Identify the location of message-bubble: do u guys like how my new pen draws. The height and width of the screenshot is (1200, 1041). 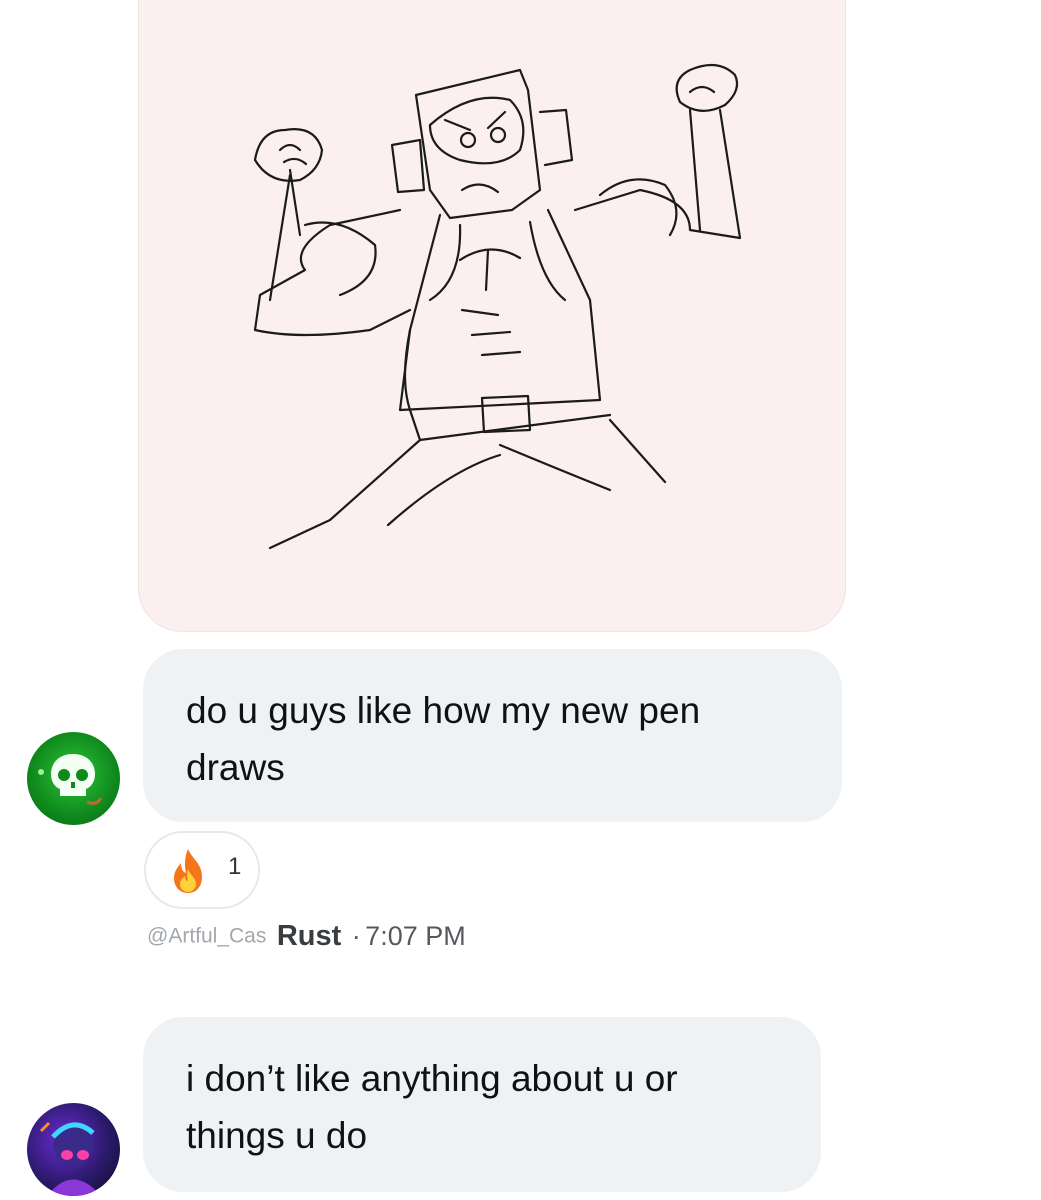
(492, 735).